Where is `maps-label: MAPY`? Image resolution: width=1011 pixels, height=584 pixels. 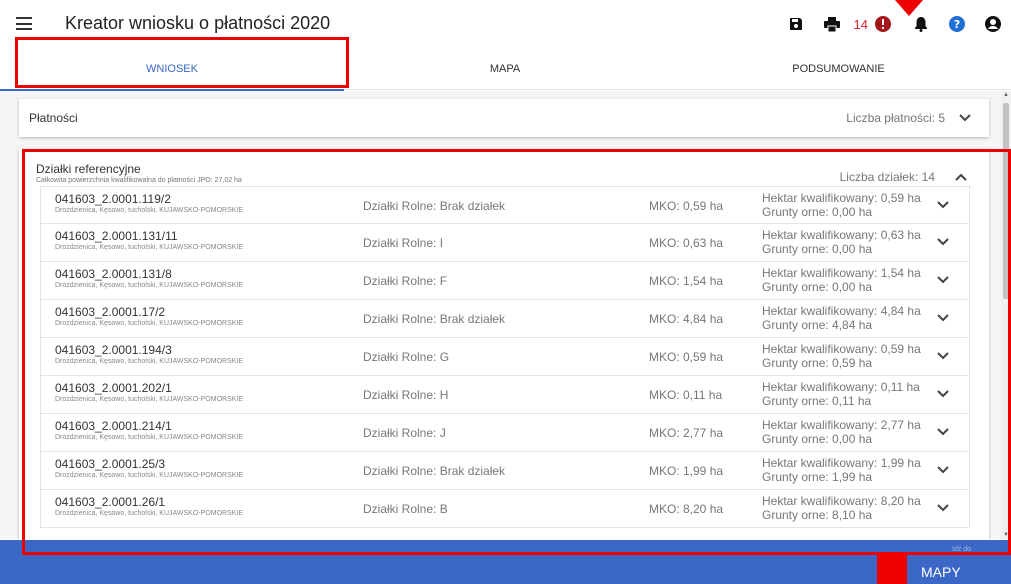
maps-label: MAPY is located at coordinates (941, 572).